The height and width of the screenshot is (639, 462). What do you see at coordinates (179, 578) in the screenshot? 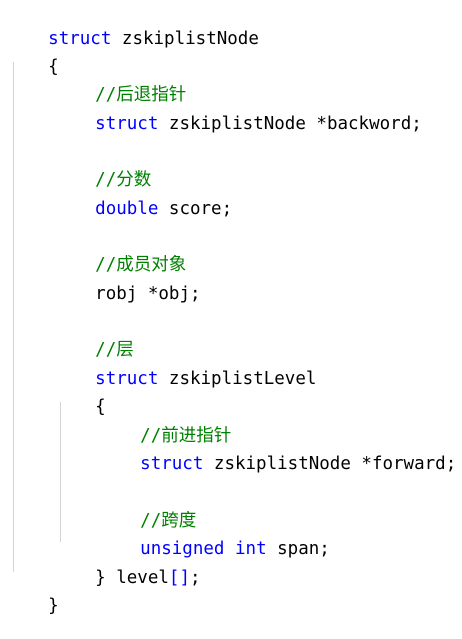
I see `array-brackets: []` at bounding box center [179, 578].